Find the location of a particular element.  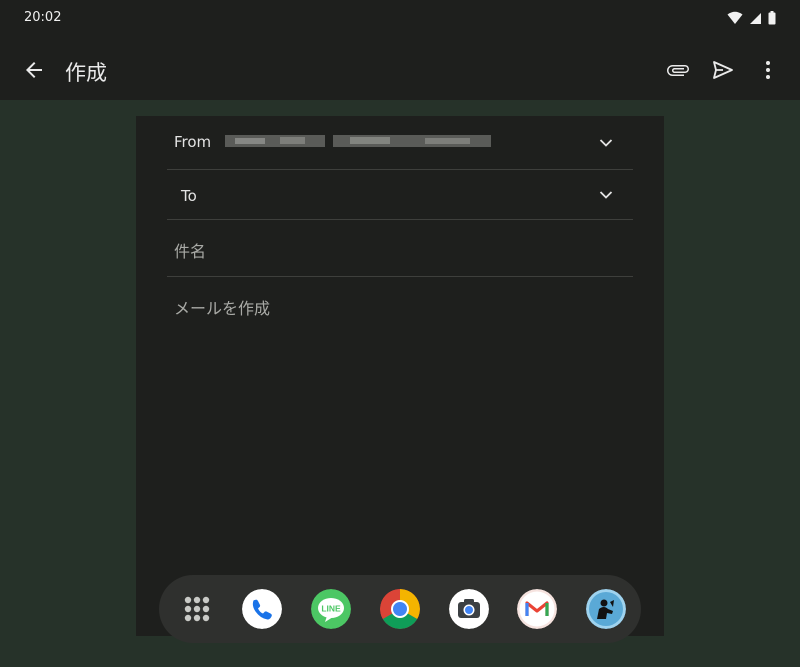

status-time: 20:02 is located at coordinates (43, 17).